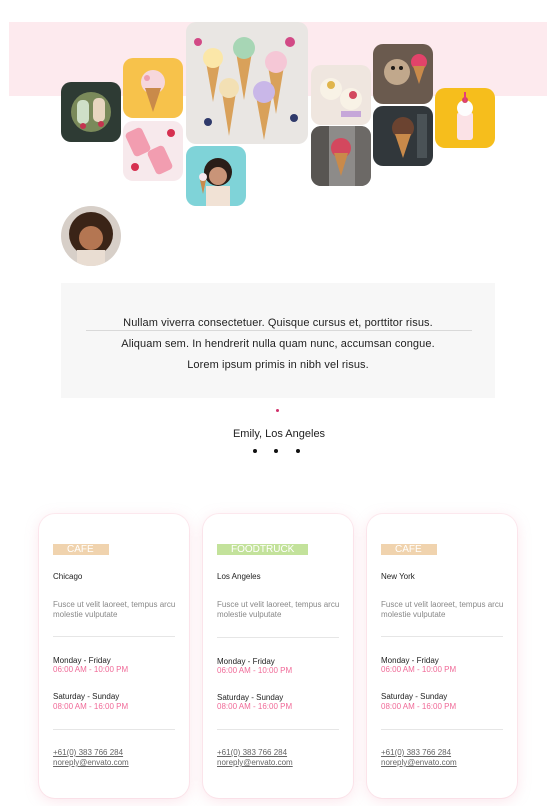  What do you see at coordinates (279, 434) in the screenshot?
I see `testimonial-author: Emily, Los Angeles` at bounding box center [279, 434].